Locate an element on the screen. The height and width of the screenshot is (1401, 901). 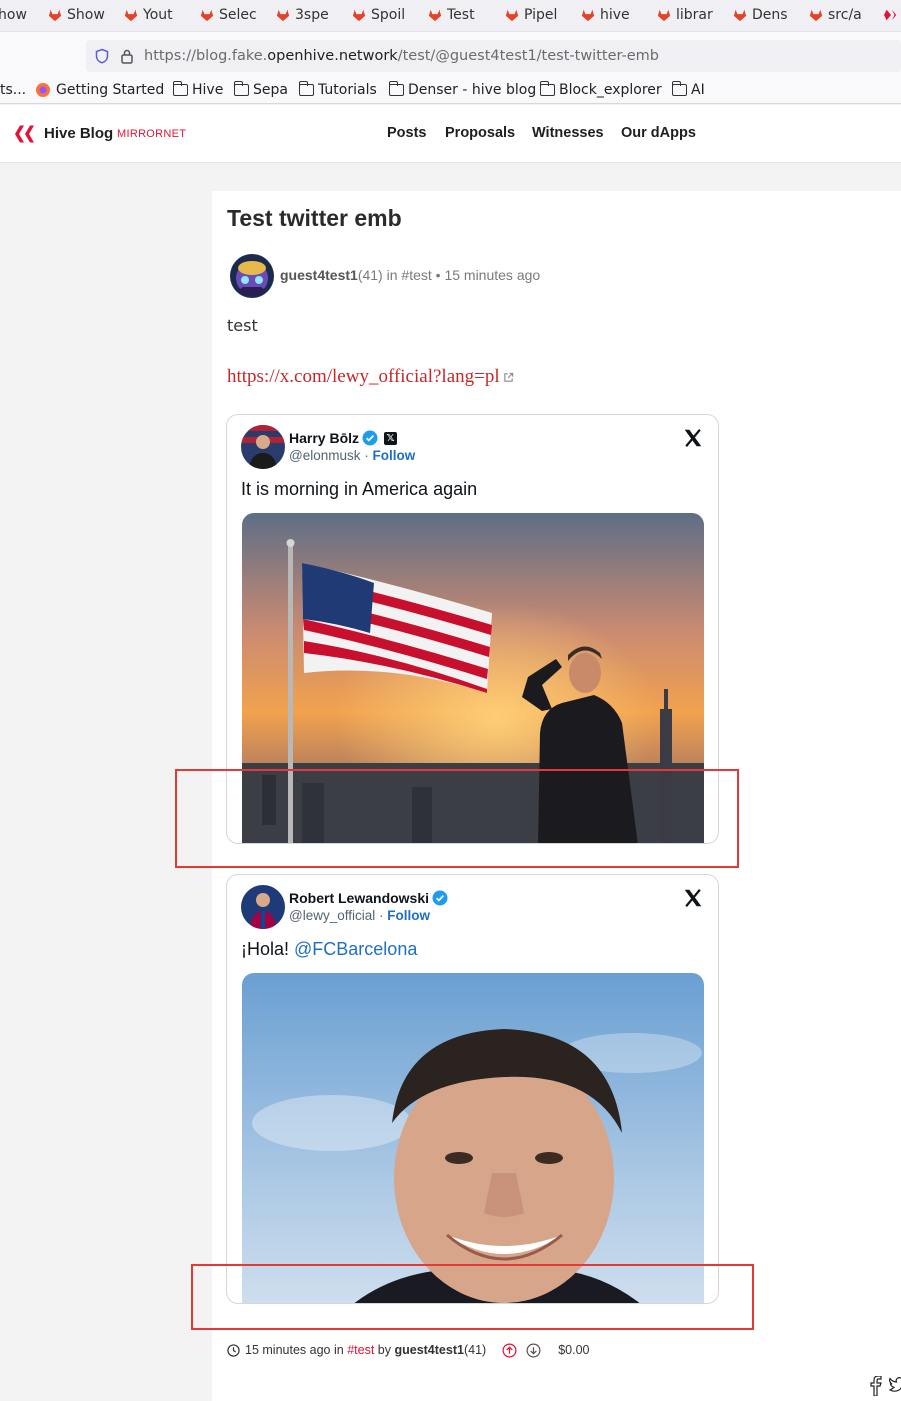
author-reputation: (41) is located at coordinates (370, 275).